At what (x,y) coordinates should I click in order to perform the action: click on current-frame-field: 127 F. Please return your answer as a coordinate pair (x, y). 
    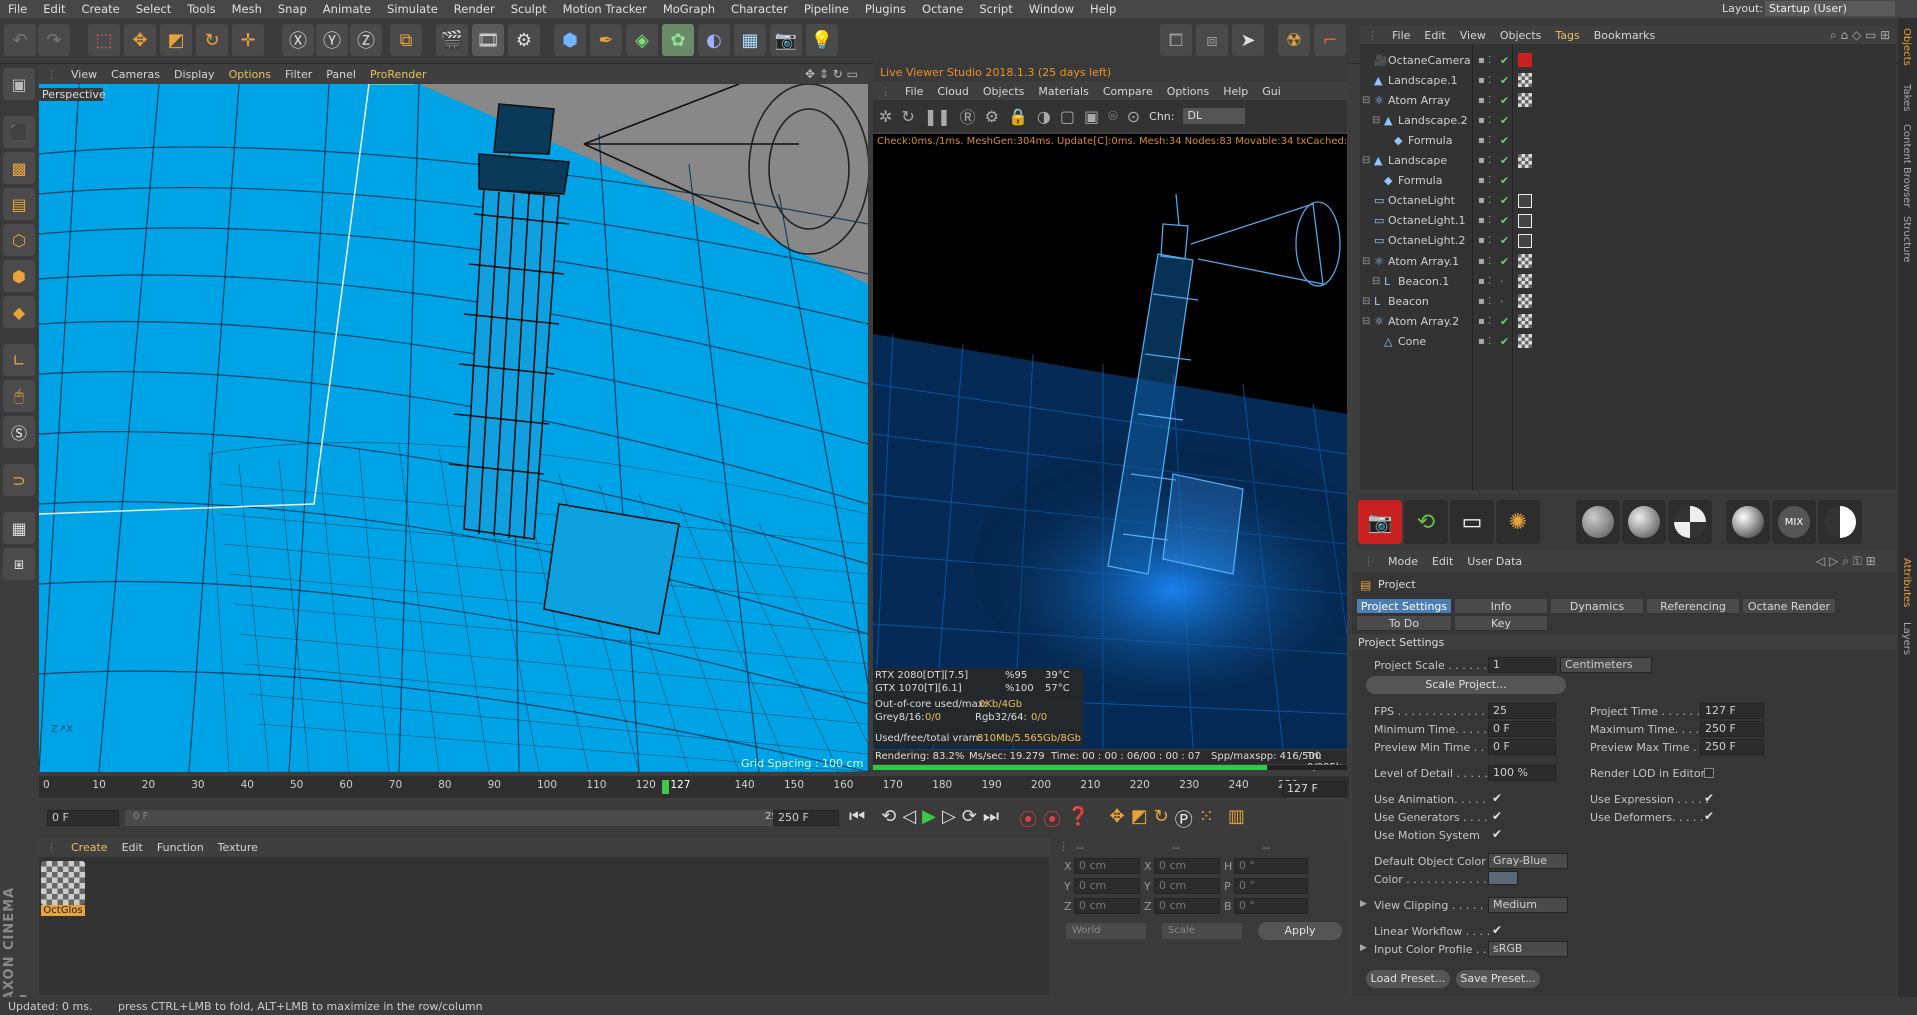
    Looking at the image, I should click on (1314, 789).